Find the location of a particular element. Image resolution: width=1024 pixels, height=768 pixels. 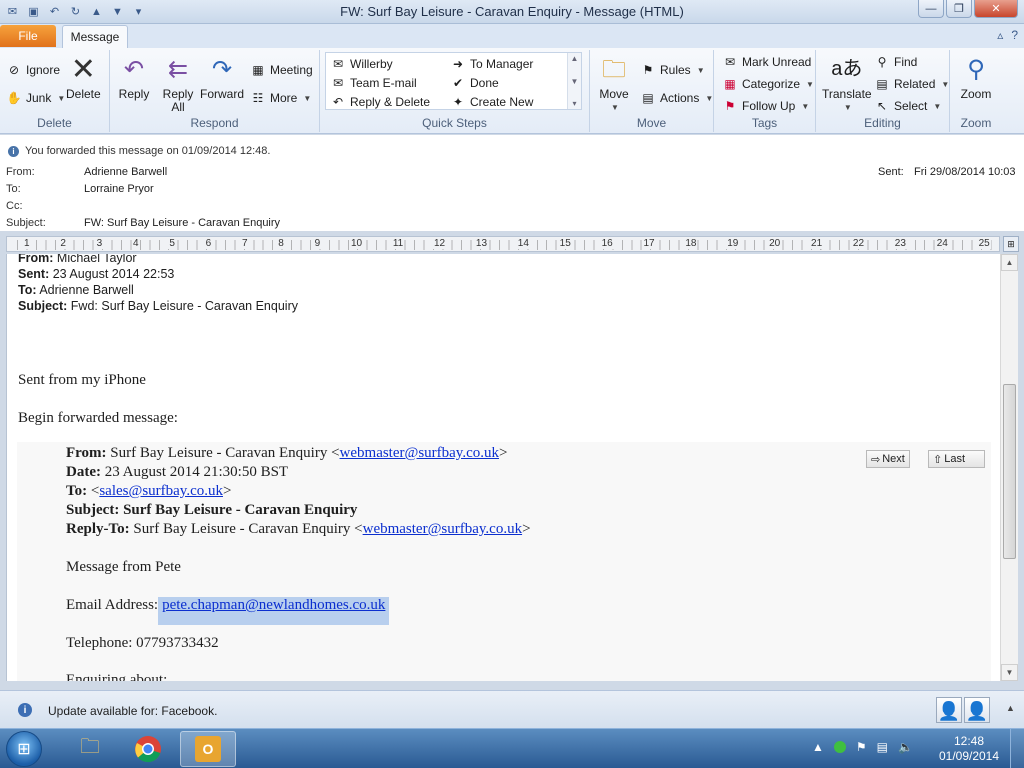

rules-button: ⚑ Rules ▼ is located at coordinates (672, 70).